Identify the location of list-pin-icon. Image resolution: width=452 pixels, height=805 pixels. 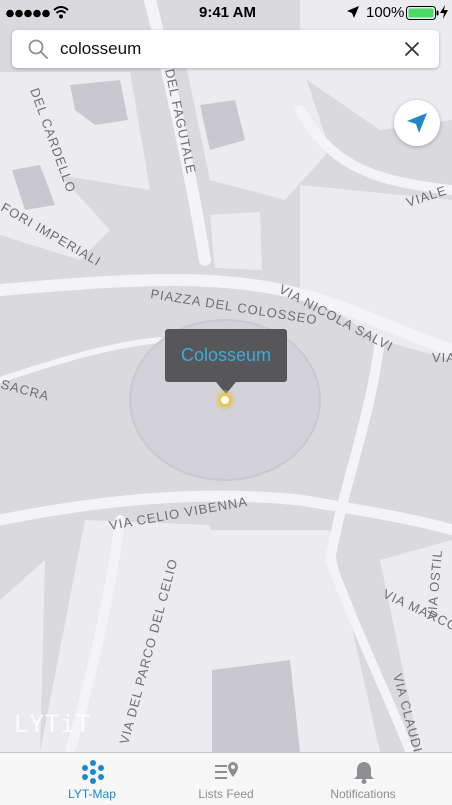
(226, 770).